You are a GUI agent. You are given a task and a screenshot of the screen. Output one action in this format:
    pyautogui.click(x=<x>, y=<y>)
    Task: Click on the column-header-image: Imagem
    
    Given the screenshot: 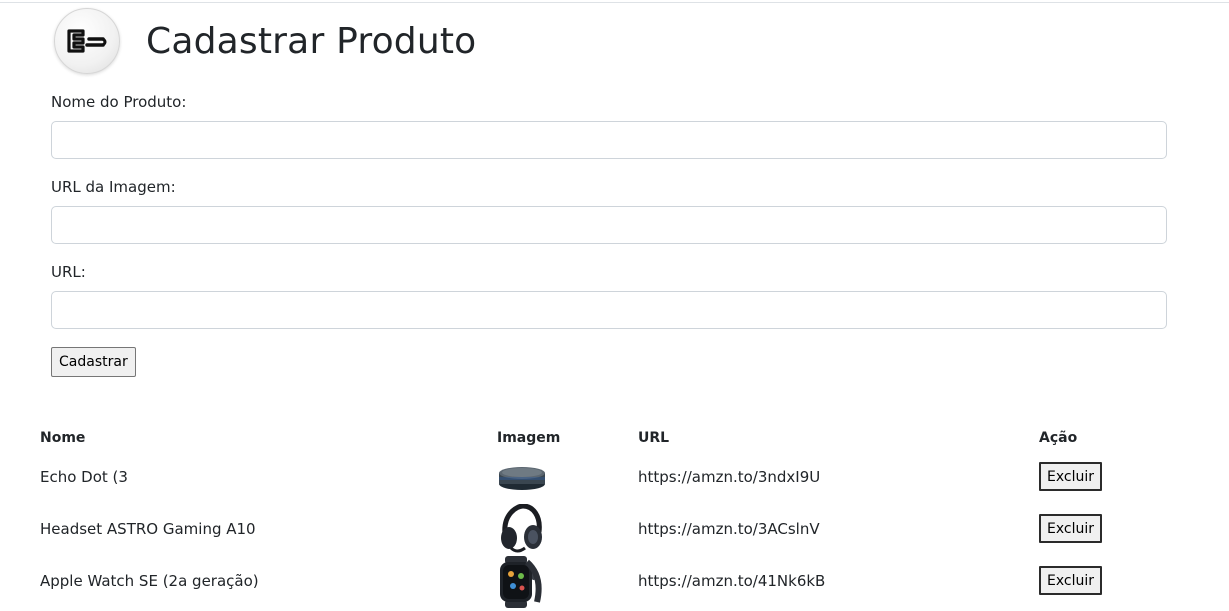 What is the action you would take?
    pyautogui.click(x=529, y=438)
    